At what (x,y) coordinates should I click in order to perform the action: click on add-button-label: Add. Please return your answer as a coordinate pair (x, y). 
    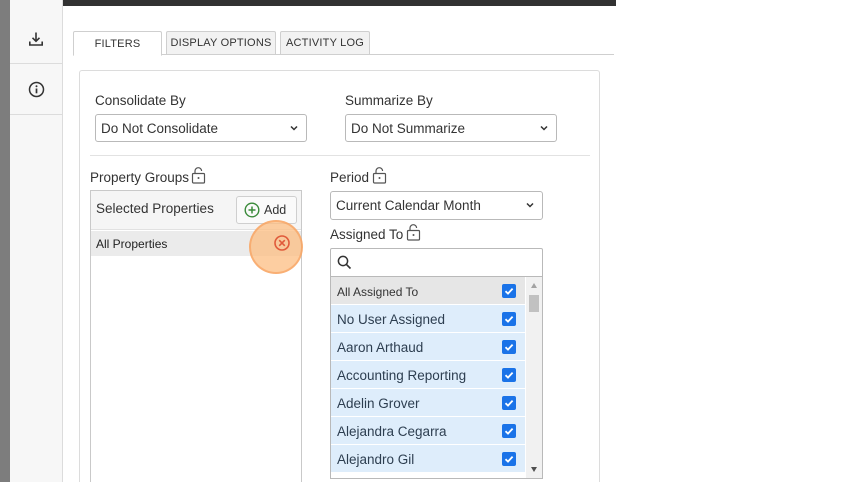
    Looking at the image, I should click on (275, 210).